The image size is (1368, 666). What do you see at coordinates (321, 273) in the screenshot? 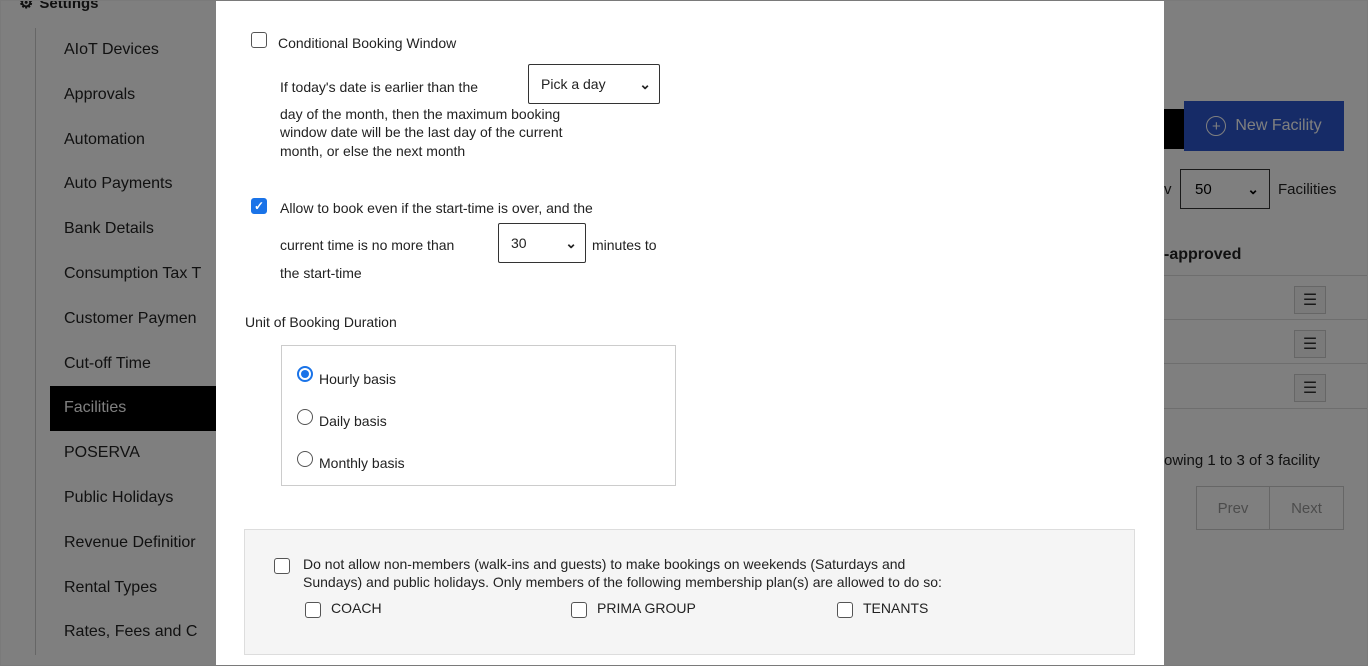
I see `allow-late-text-4: the start-time` at bounding box center [321, 273].